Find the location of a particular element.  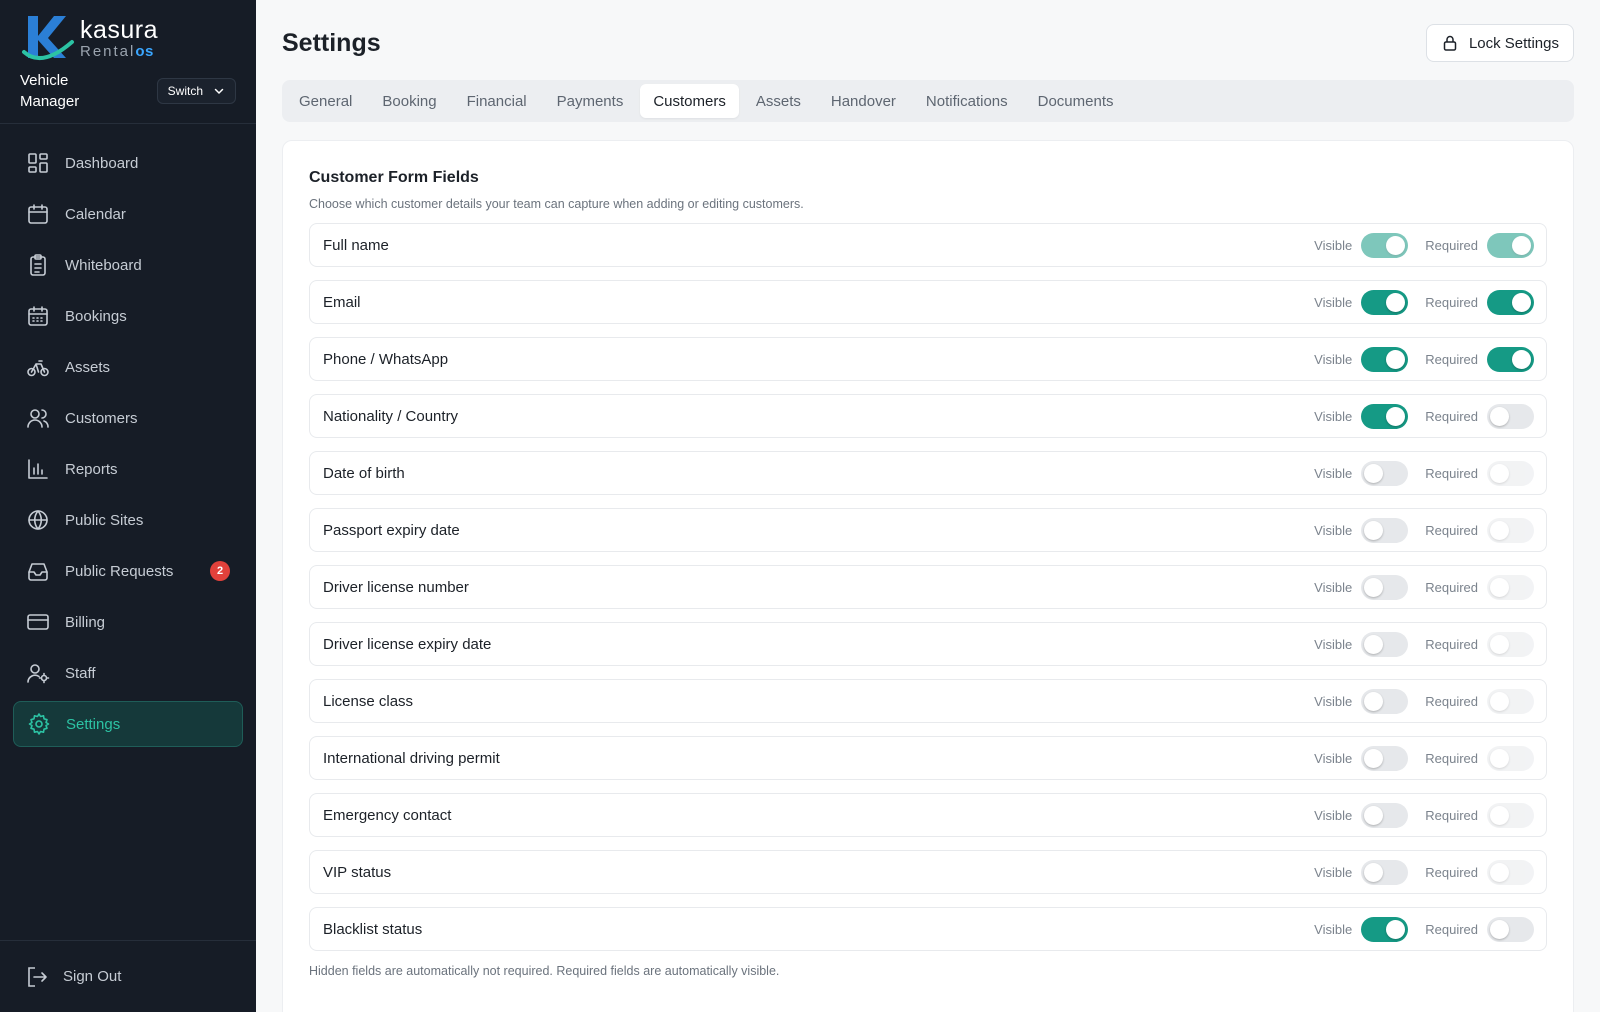

dashboard-icon is located at coordinates (38, 163).